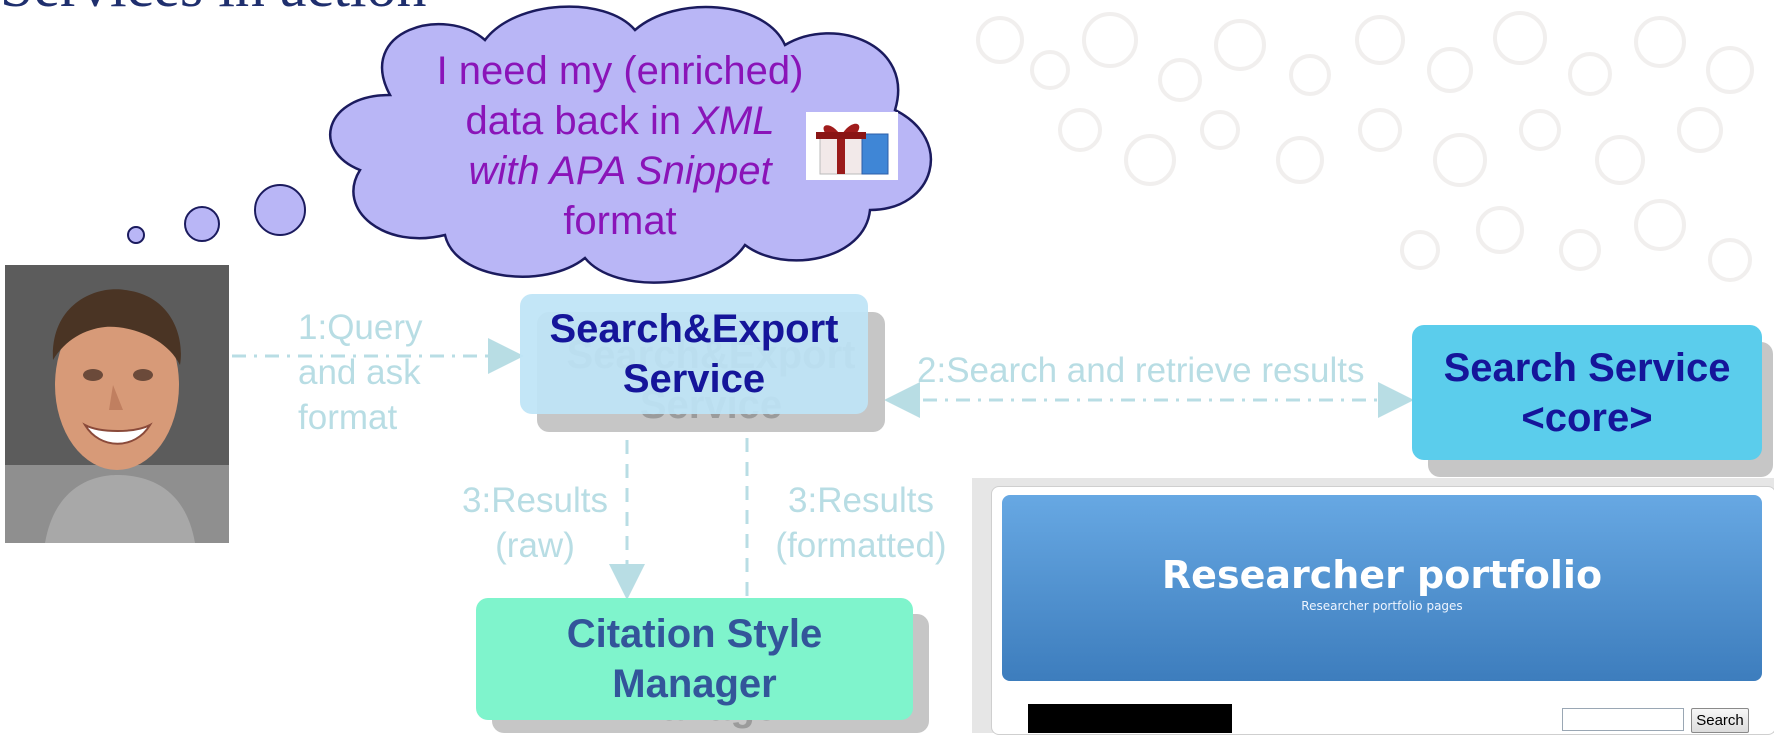 The width and height of the screenshot is (1774, 735). Describe the element at coordinates (694, 634) in the screenshot. I see `citation-line-1: Citation Style` at that location.